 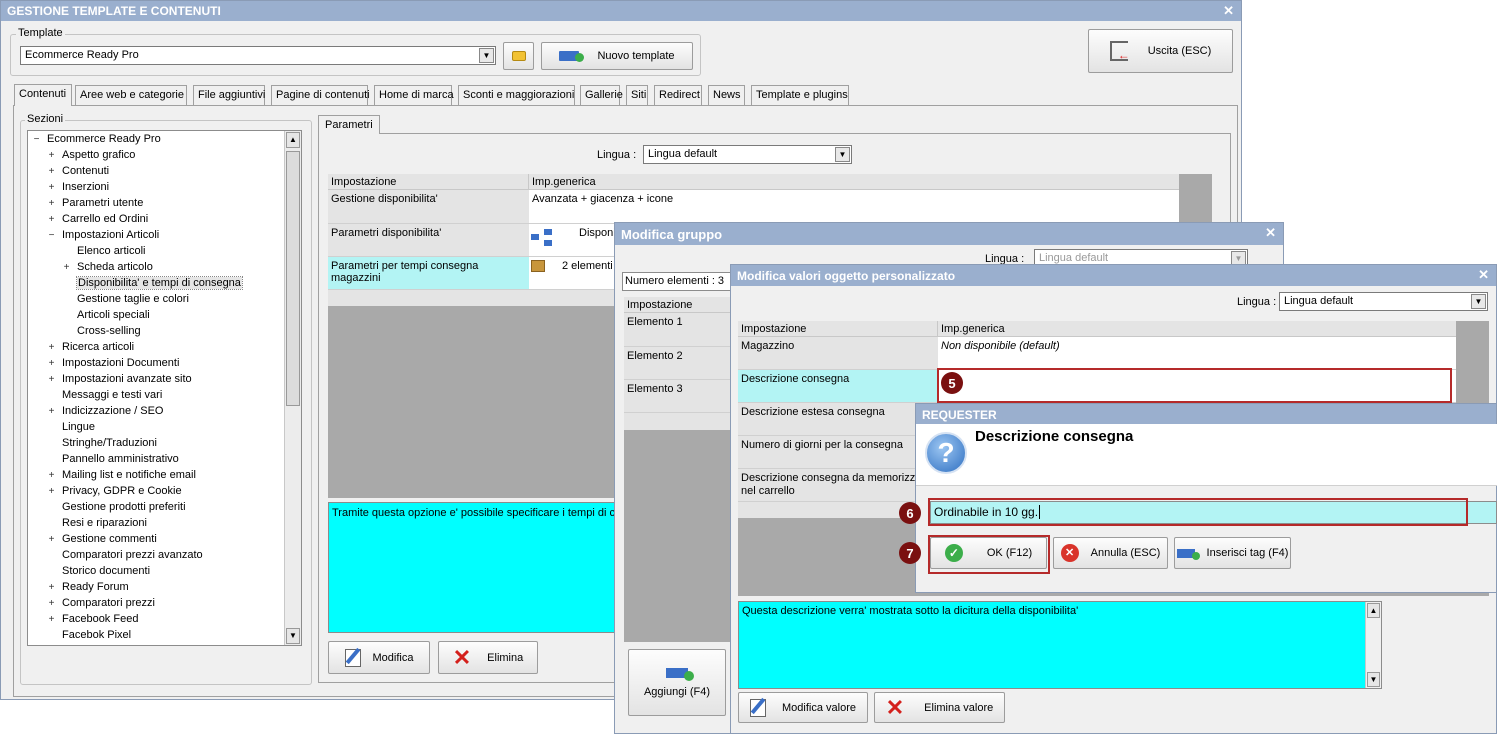 What do you see at coordinates (488, 657) in the screenshot?
I see `delete-button: ✕ Elimina` at bounding box center [488, 657].